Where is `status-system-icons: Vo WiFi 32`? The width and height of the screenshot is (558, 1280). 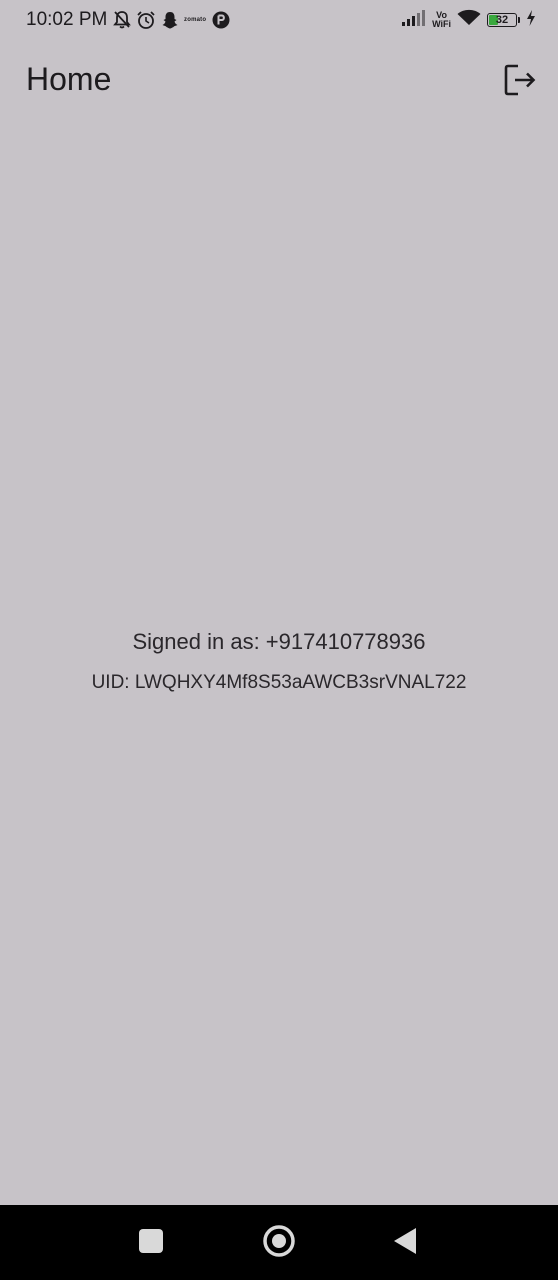 status-system-icons: Vo WiFi 32 is located at coordinates (469, 20).